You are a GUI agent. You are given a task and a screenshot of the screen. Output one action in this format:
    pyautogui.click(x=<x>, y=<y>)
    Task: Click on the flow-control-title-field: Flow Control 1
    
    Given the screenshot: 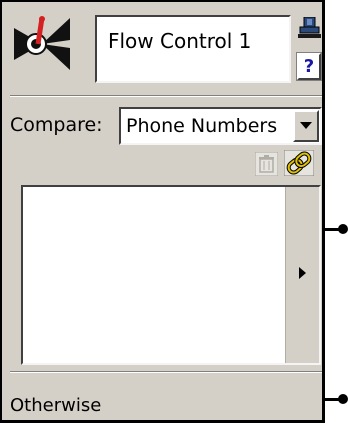 What is the action you would take?
    pyautogui.click(x=193, y=49)
    